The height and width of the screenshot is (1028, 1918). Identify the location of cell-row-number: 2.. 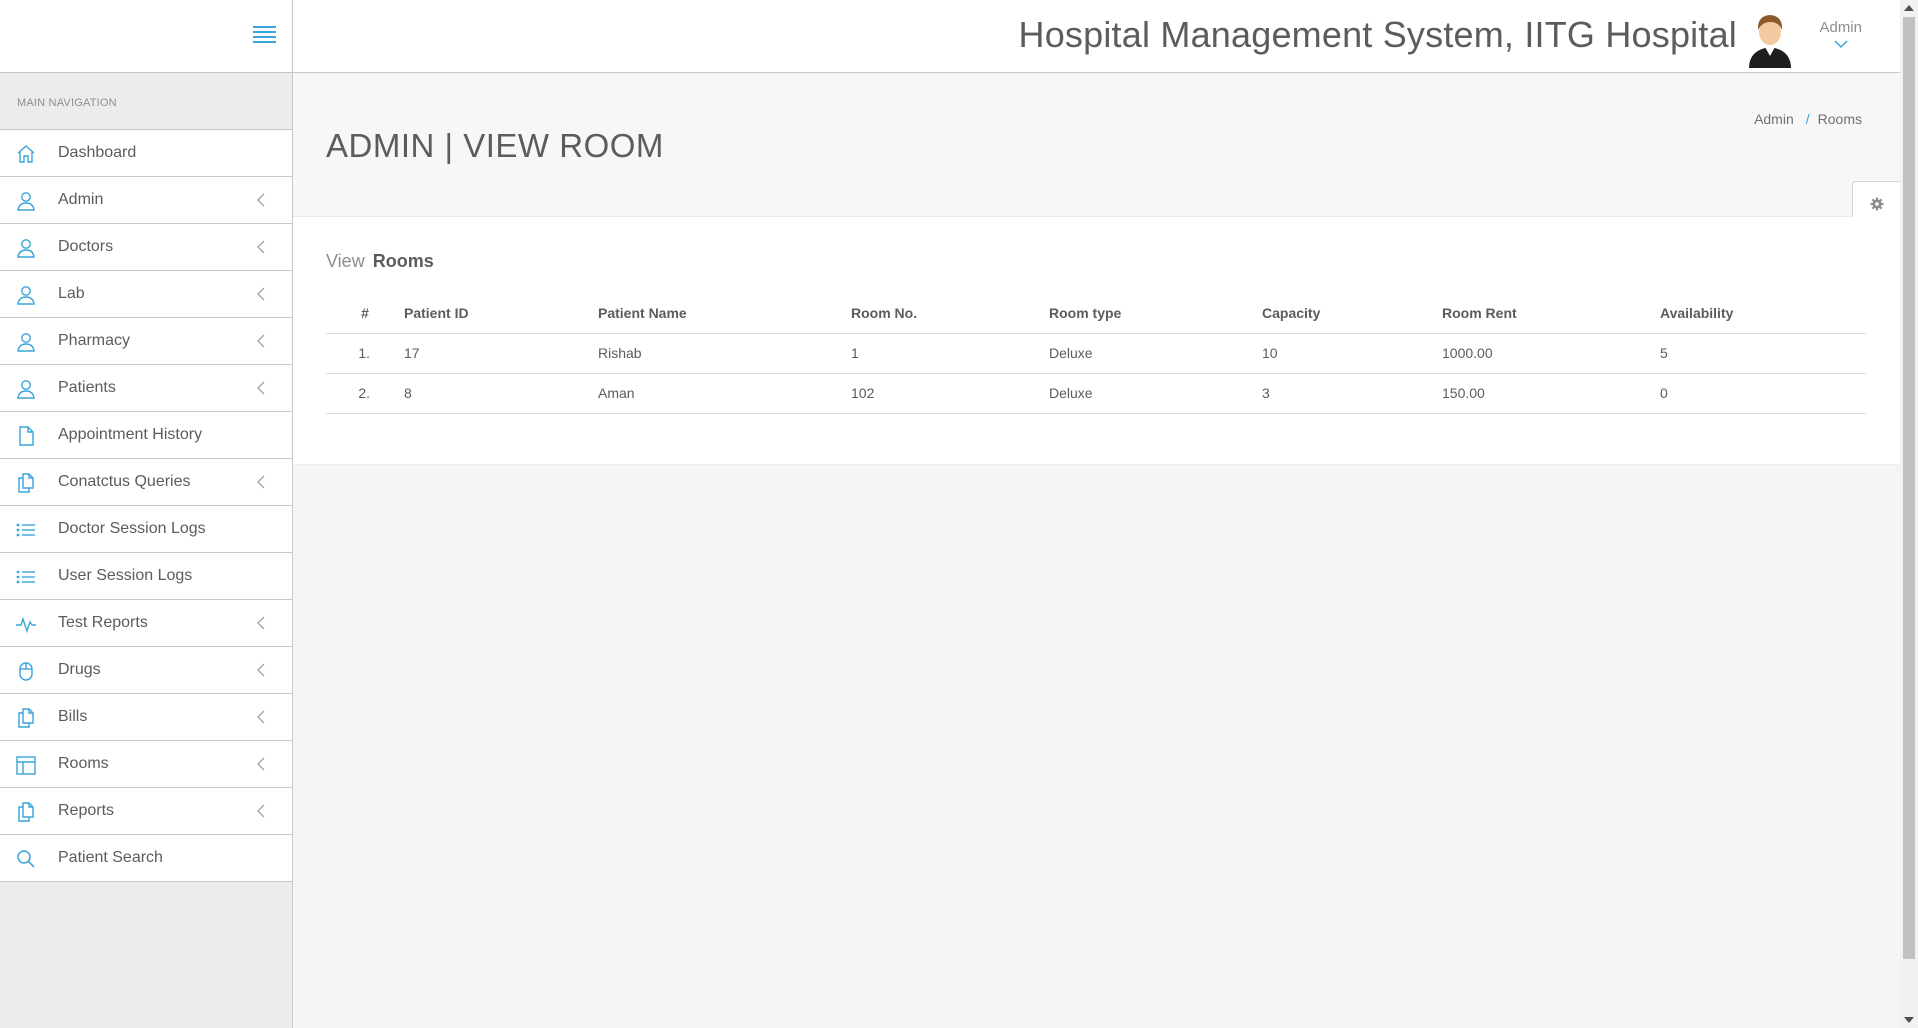
(365, 393).